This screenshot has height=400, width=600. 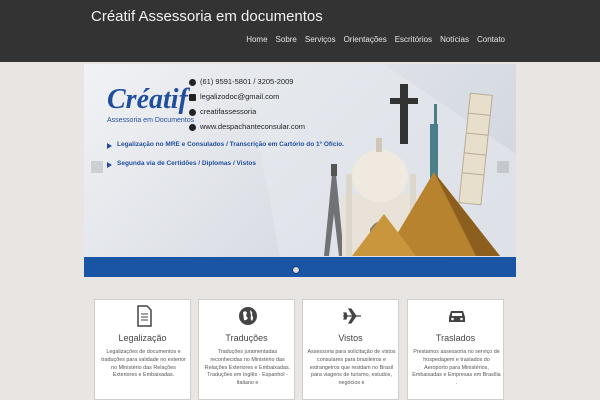 I want to click on contact-skype: creatifassessoria, so click(x=228, y=111).